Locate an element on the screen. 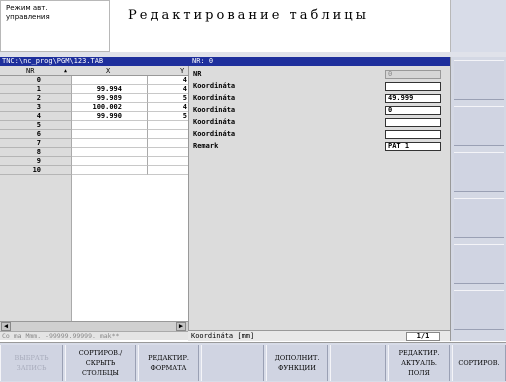  page-indicator: 1/1 is located at coordinates (423, 336).